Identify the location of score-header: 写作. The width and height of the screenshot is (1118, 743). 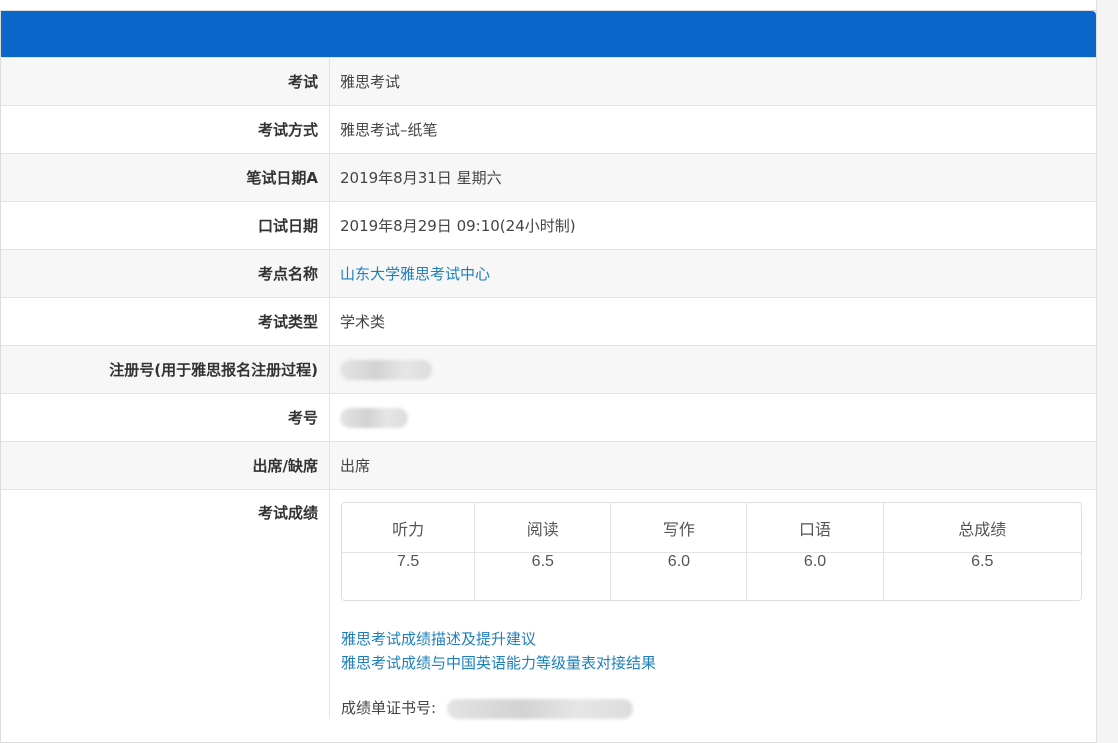
(678, 528).